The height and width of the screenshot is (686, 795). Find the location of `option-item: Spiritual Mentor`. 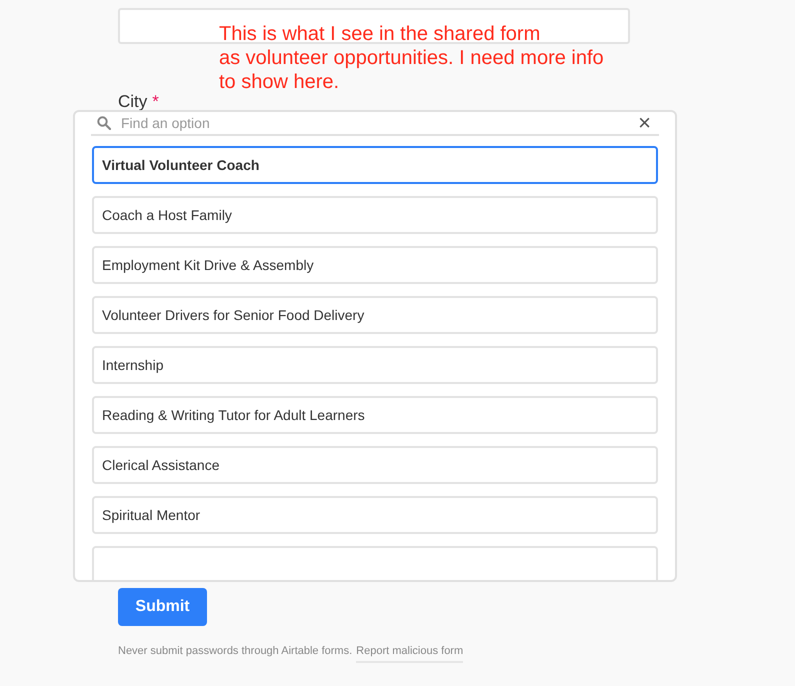

option-item: Spiritual Mentor is located at coordinates (375, 515).